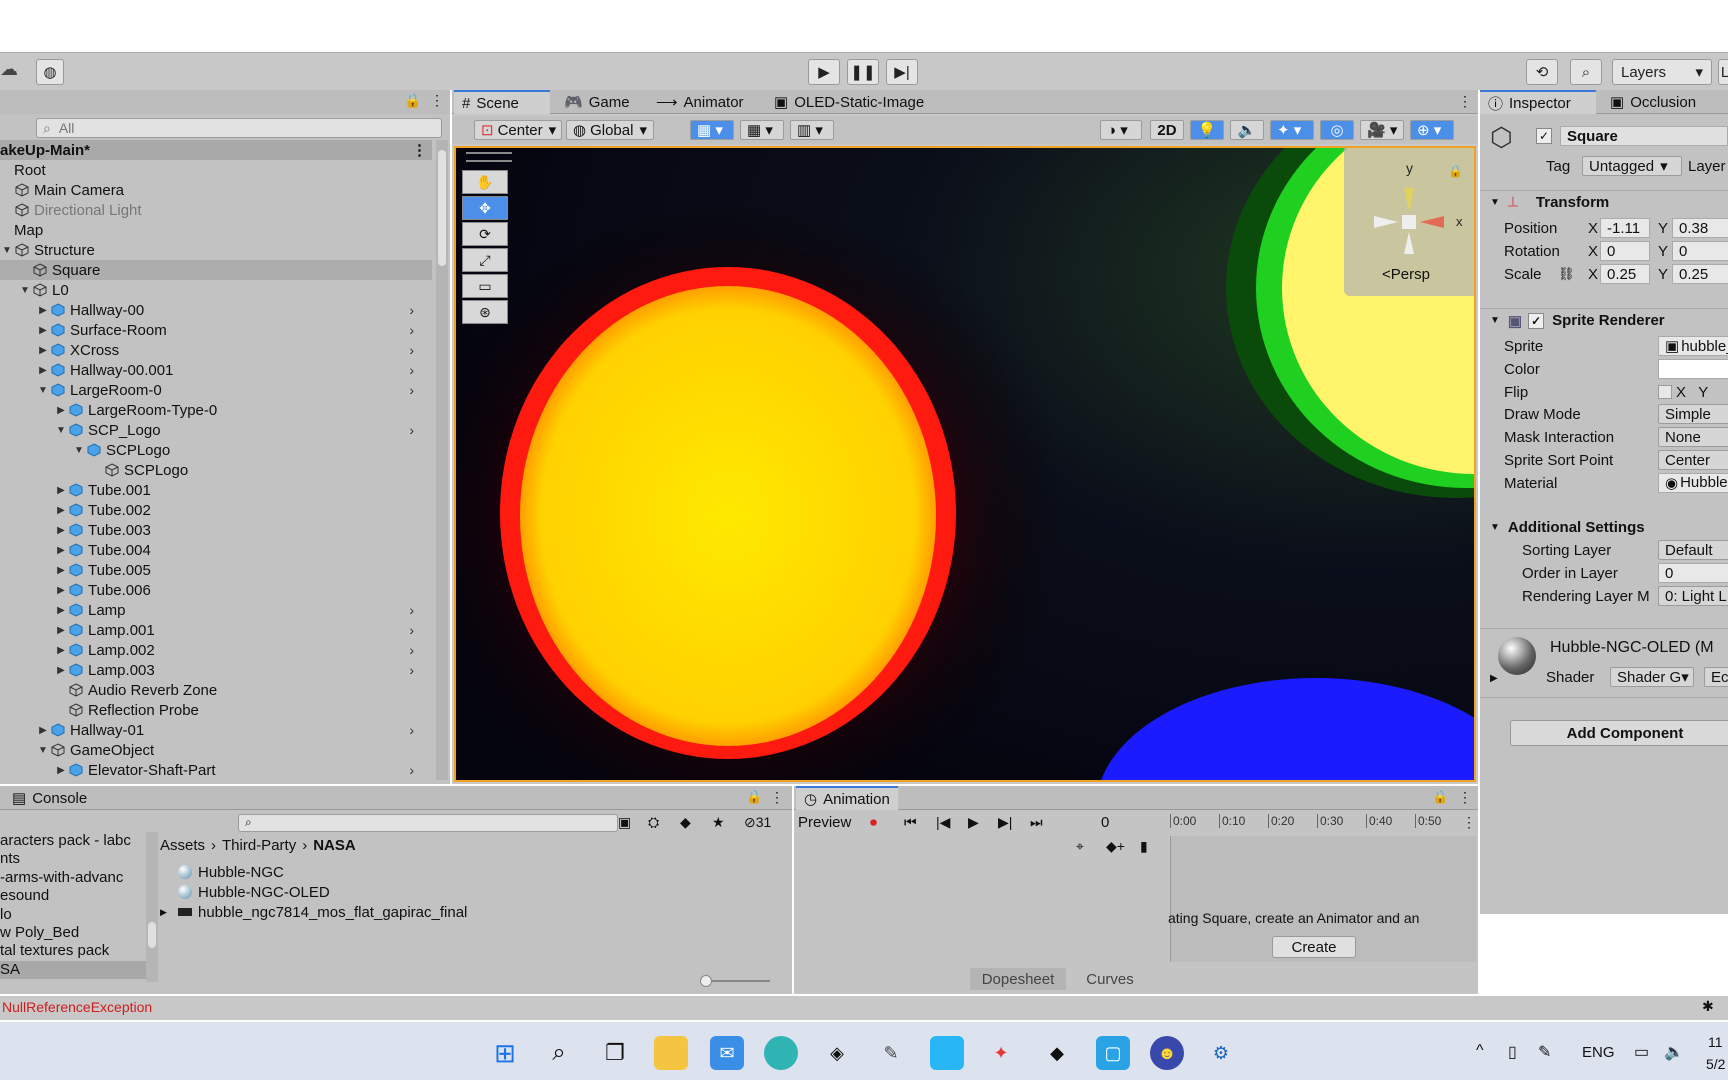 The width and height of the screenshot is (1728, 1080). I want to click on hierarchy-row: SCPLogo, so click(216, 470).